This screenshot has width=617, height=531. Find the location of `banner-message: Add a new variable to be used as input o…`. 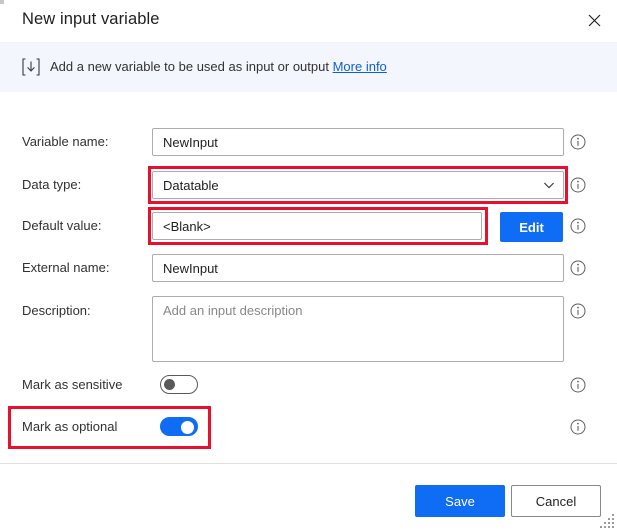

banner-message: Add a new variable to be used as input o… is located at coordinates (189, 66).